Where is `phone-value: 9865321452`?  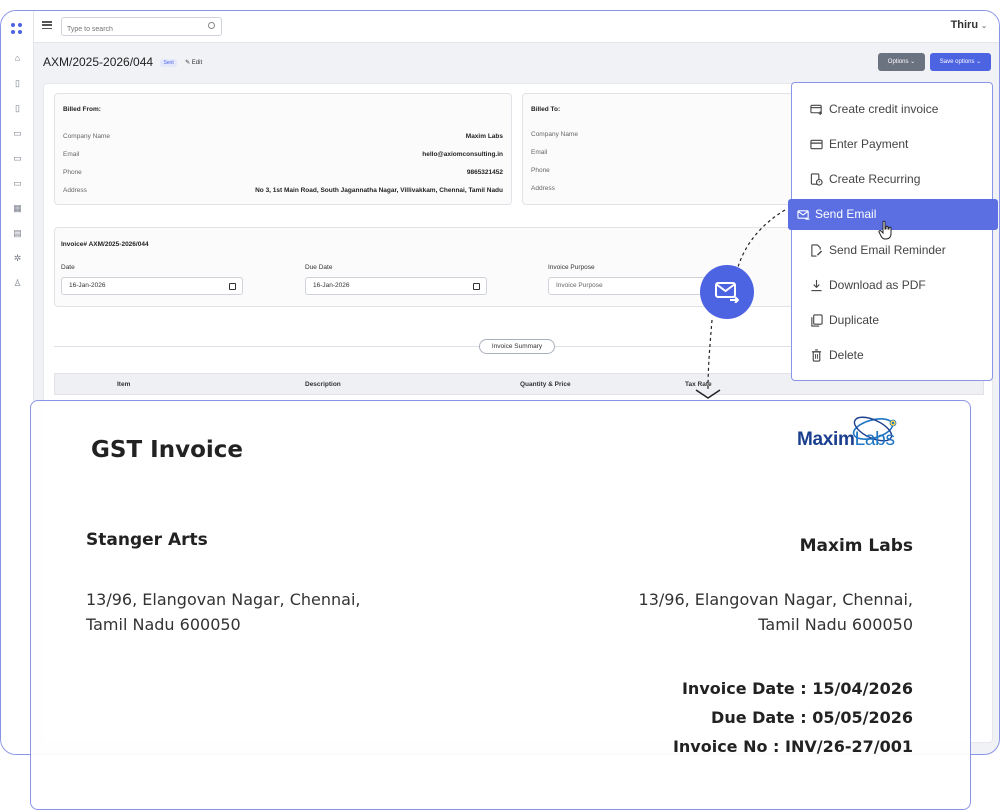 phone-value: 9865321452 is located at coordinates (484, 172).